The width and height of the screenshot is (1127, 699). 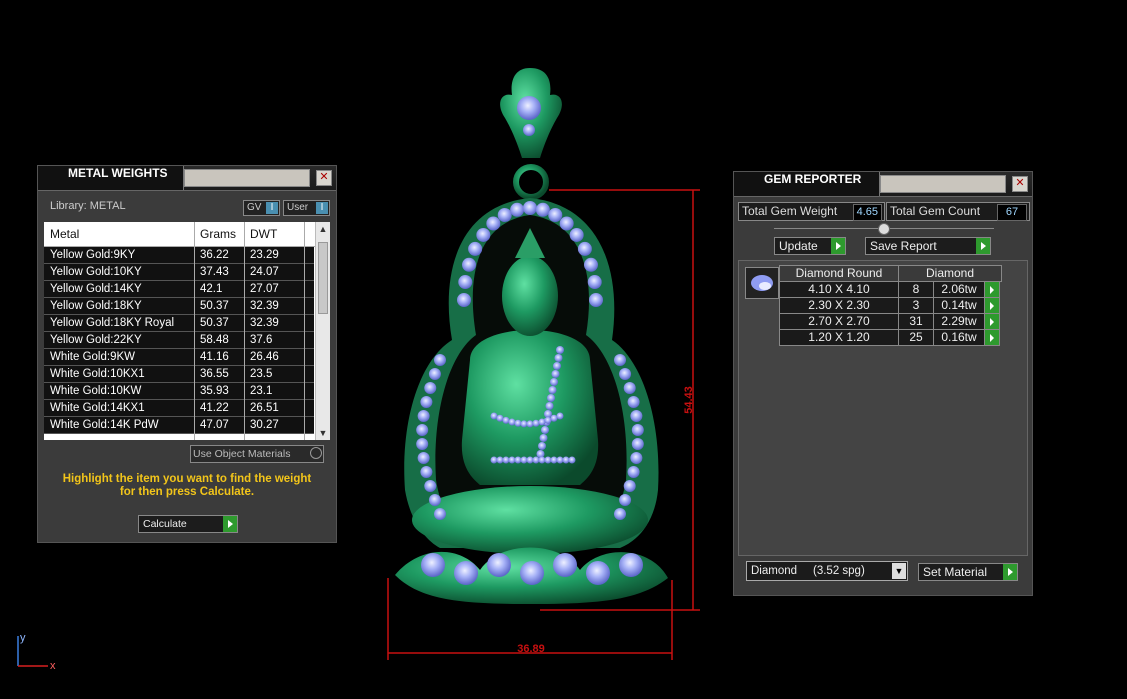 I want to click on table-row: Yellow Gold:9KY 36.22 23.29, so click(x=179, y=255).